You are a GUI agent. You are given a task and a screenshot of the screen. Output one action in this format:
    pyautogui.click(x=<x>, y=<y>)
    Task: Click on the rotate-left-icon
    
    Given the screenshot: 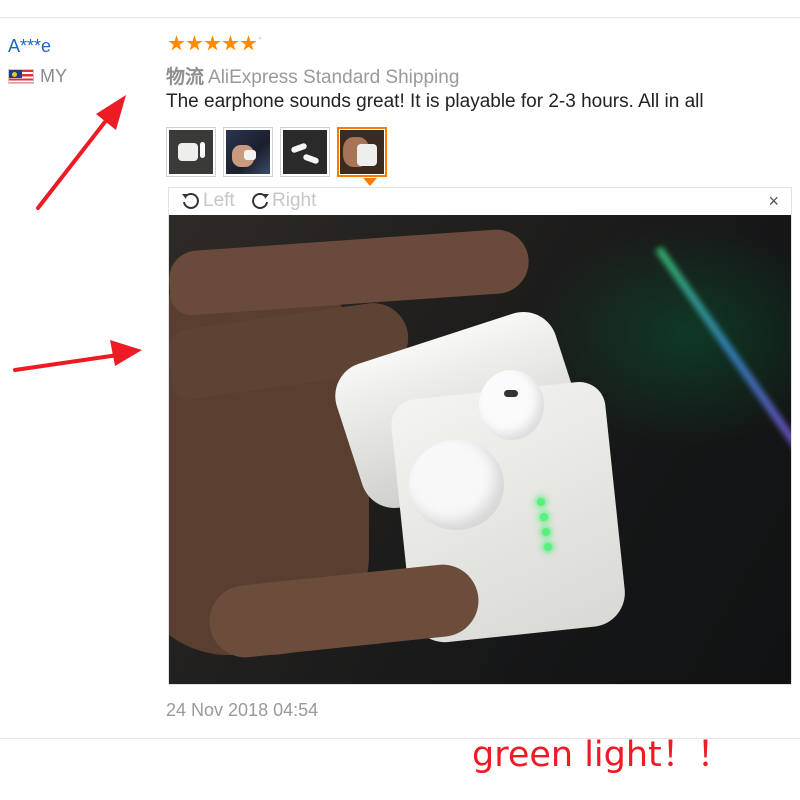 What is the action you would take?
    pyautogui.click(x=190, y=201)
    